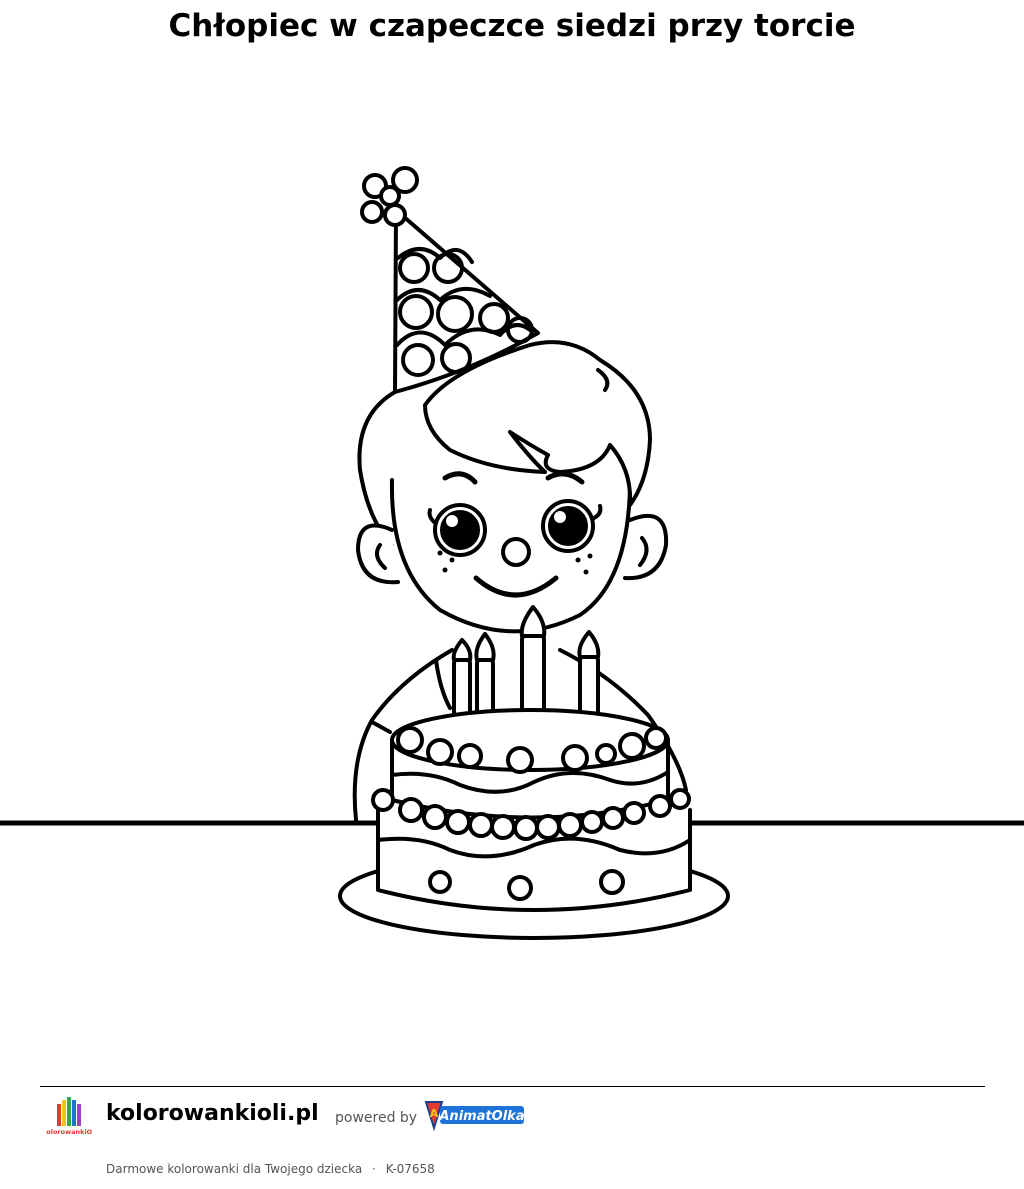 The image size is (1024, 1189). What do you see at coordinates (69, 1117) in the screenshot?
I see `colorful-crayons-logo-icon: KolorowankiOli` at bounding box center [69, 1117].